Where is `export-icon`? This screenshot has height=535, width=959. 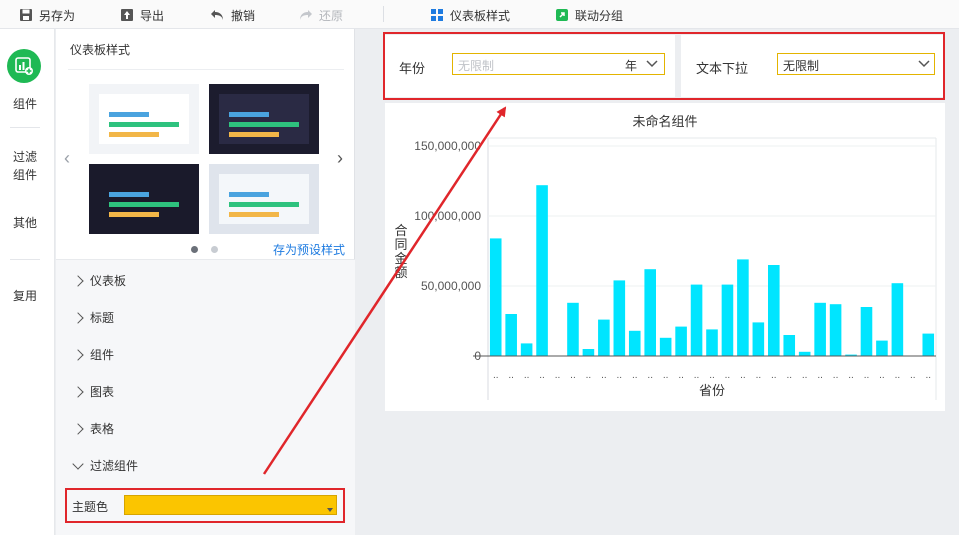 export-icon is located at coordinates (127, 15).